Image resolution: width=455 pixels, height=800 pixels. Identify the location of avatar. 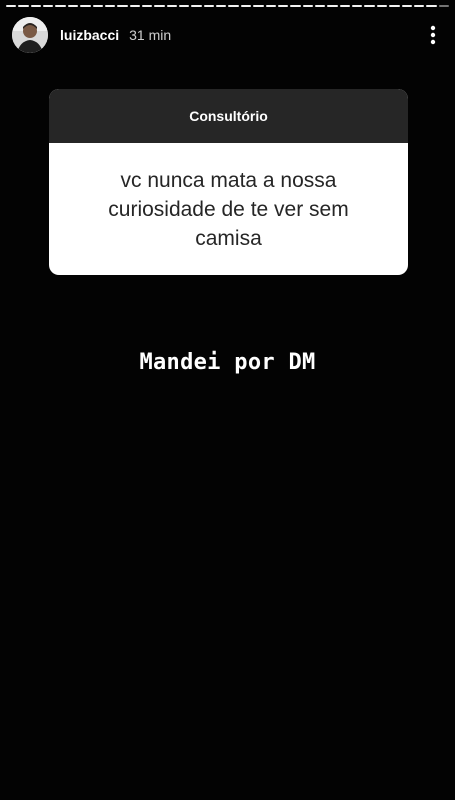
(30, 35).